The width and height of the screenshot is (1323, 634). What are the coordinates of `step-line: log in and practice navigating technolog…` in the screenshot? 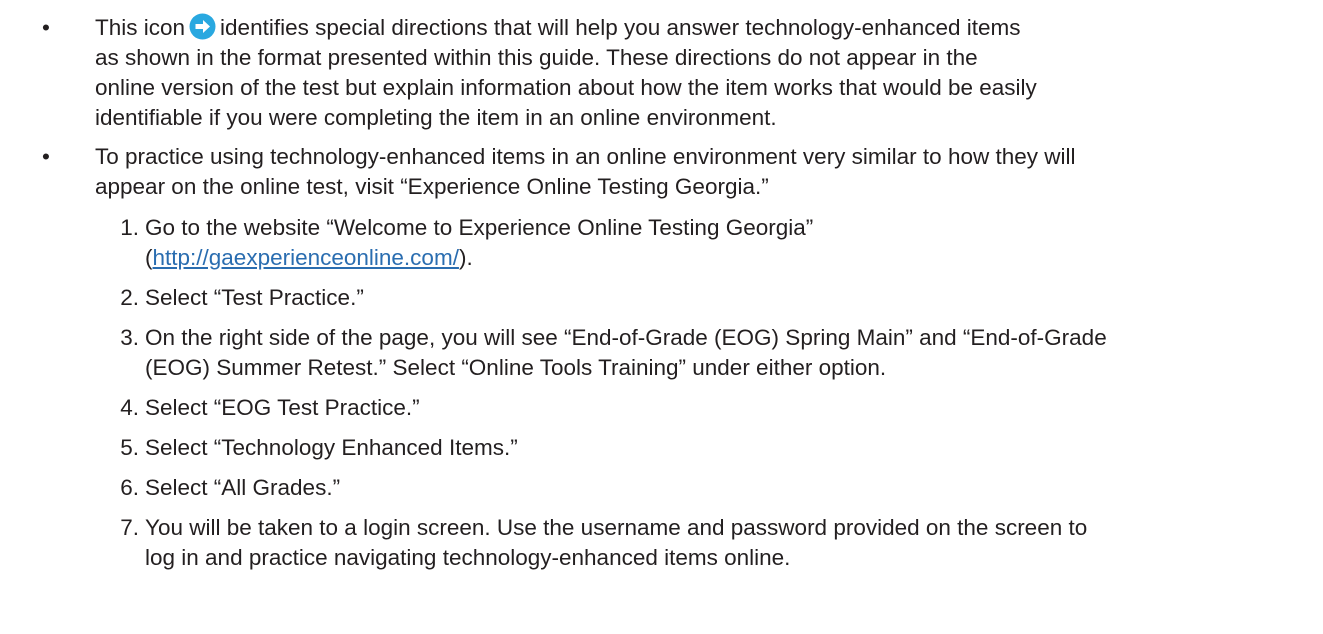 It's located at (468, 557).